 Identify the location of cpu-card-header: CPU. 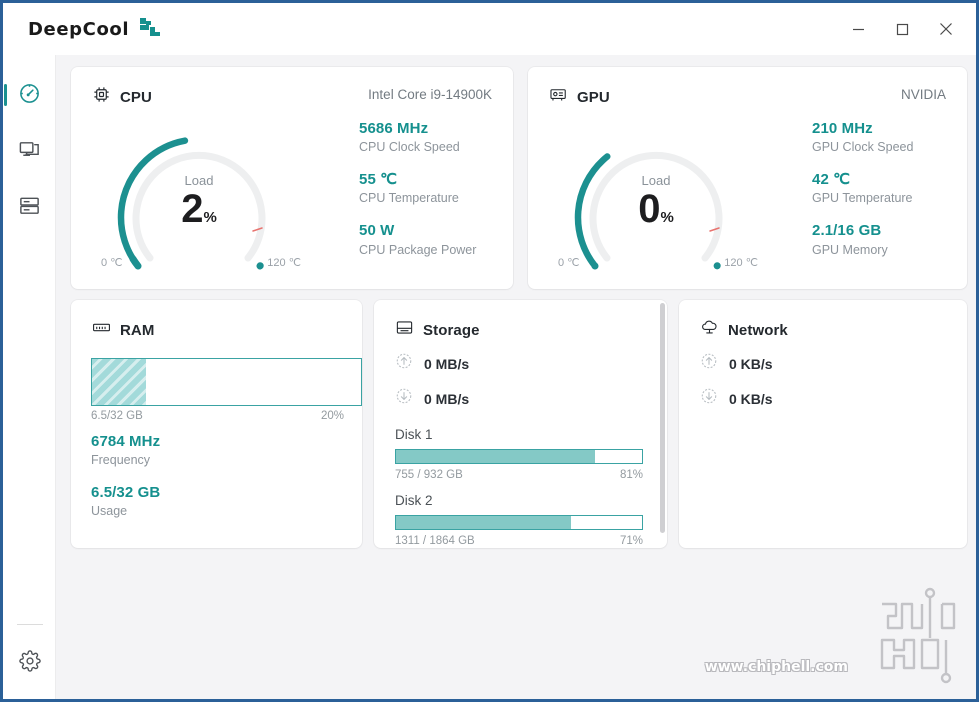
(122, 97).